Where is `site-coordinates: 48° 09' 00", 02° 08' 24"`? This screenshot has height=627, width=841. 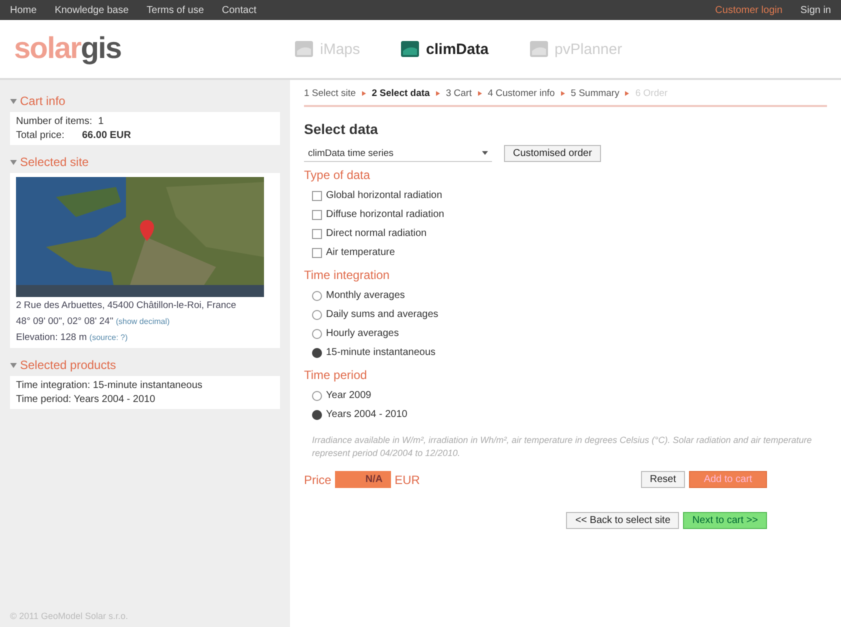 site-coordinates: 48° 09' 00", 02° 08' 24" is located at coordinates (65, 321).